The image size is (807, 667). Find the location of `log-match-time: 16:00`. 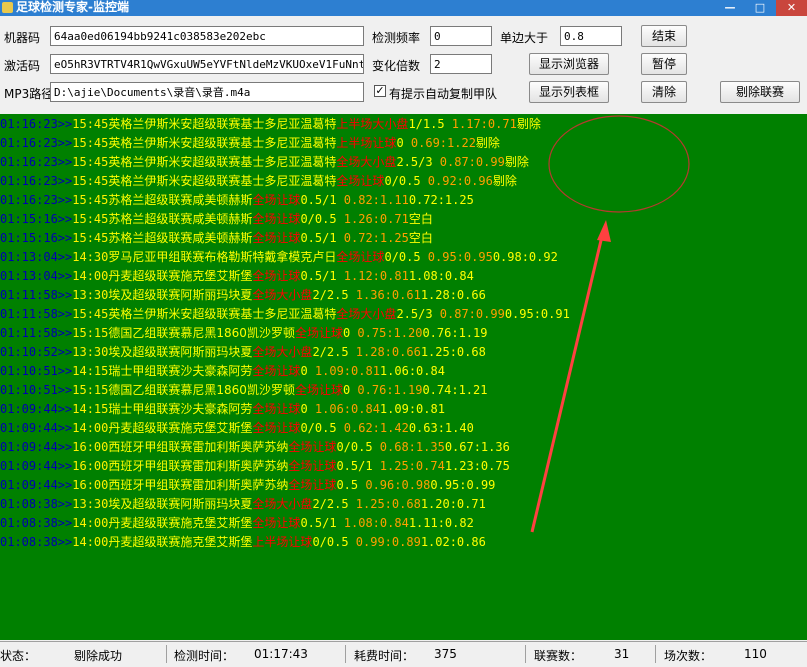

log-match-time: 16:00 is located at coordinates (90, 447).